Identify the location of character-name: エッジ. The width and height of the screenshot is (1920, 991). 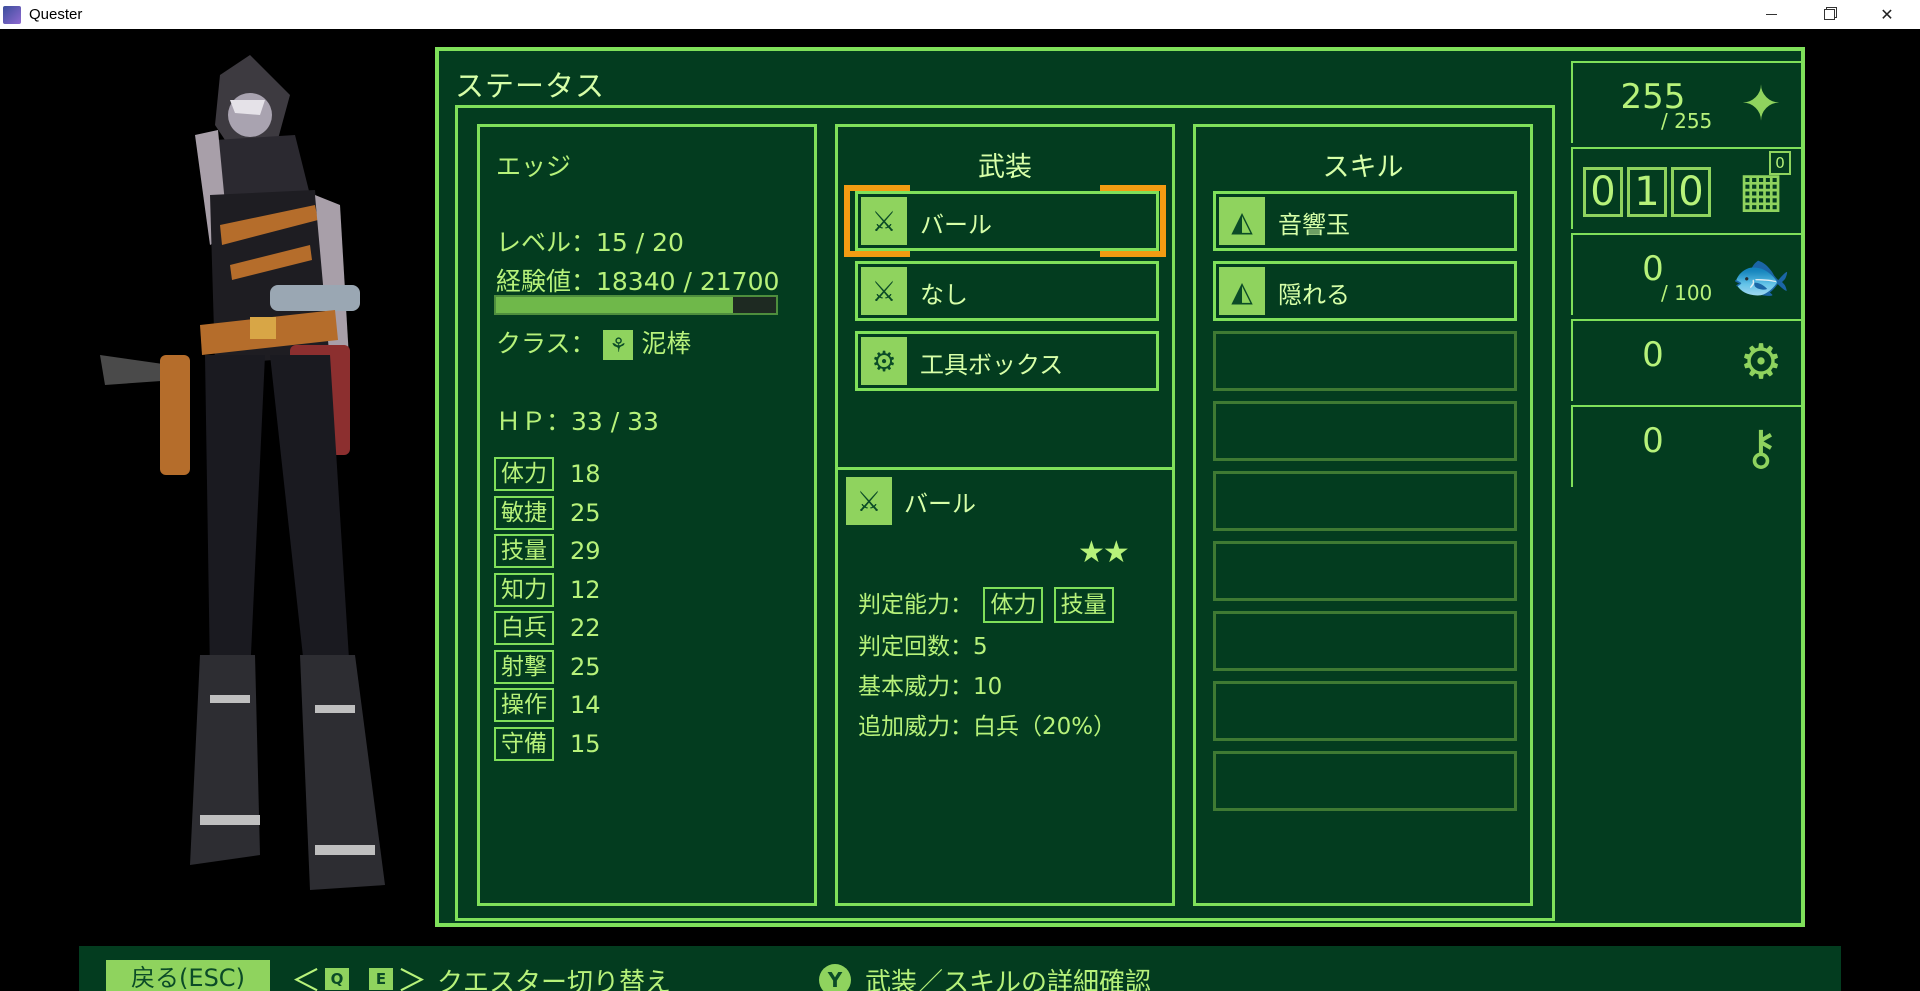
(534, 166).